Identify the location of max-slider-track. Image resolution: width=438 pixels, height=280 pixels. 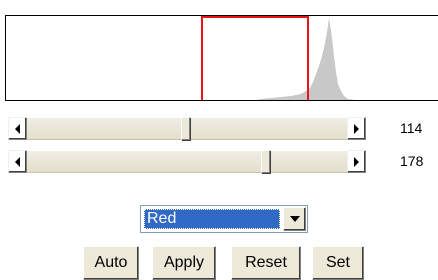
(187, 161).